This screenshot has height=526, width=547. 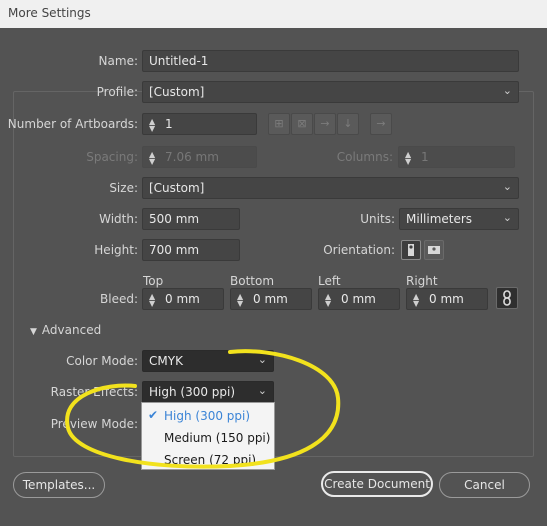 I want to click on portrait-icon, so click(x=411, y=250).